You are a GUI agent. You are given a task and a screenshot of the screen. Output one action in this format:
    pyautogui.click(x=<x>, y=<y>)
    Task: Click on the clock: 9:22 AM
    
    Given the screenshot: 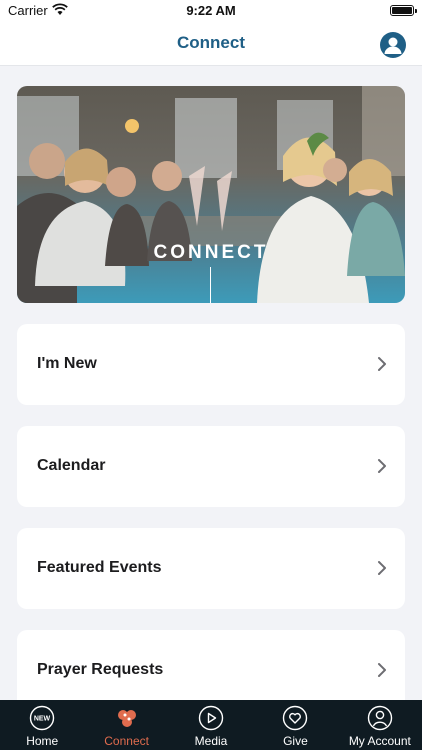 What is the action you would take?
    pyautogui.click(x=211, y=10)
    